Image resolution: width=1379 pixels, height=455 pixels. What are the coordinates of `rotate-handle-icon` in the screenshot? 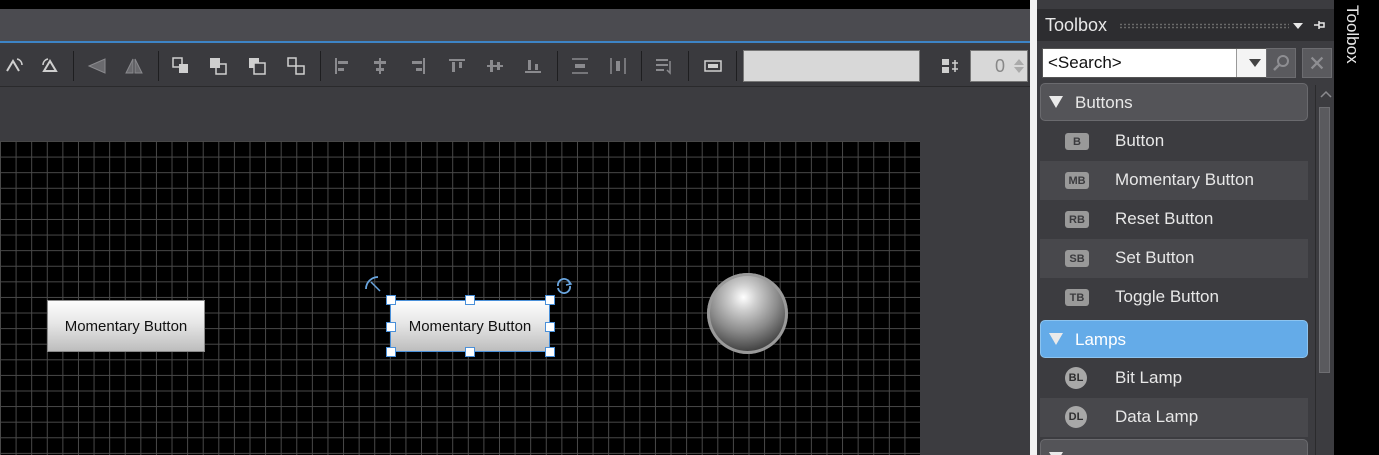 It's located at (564, 286).